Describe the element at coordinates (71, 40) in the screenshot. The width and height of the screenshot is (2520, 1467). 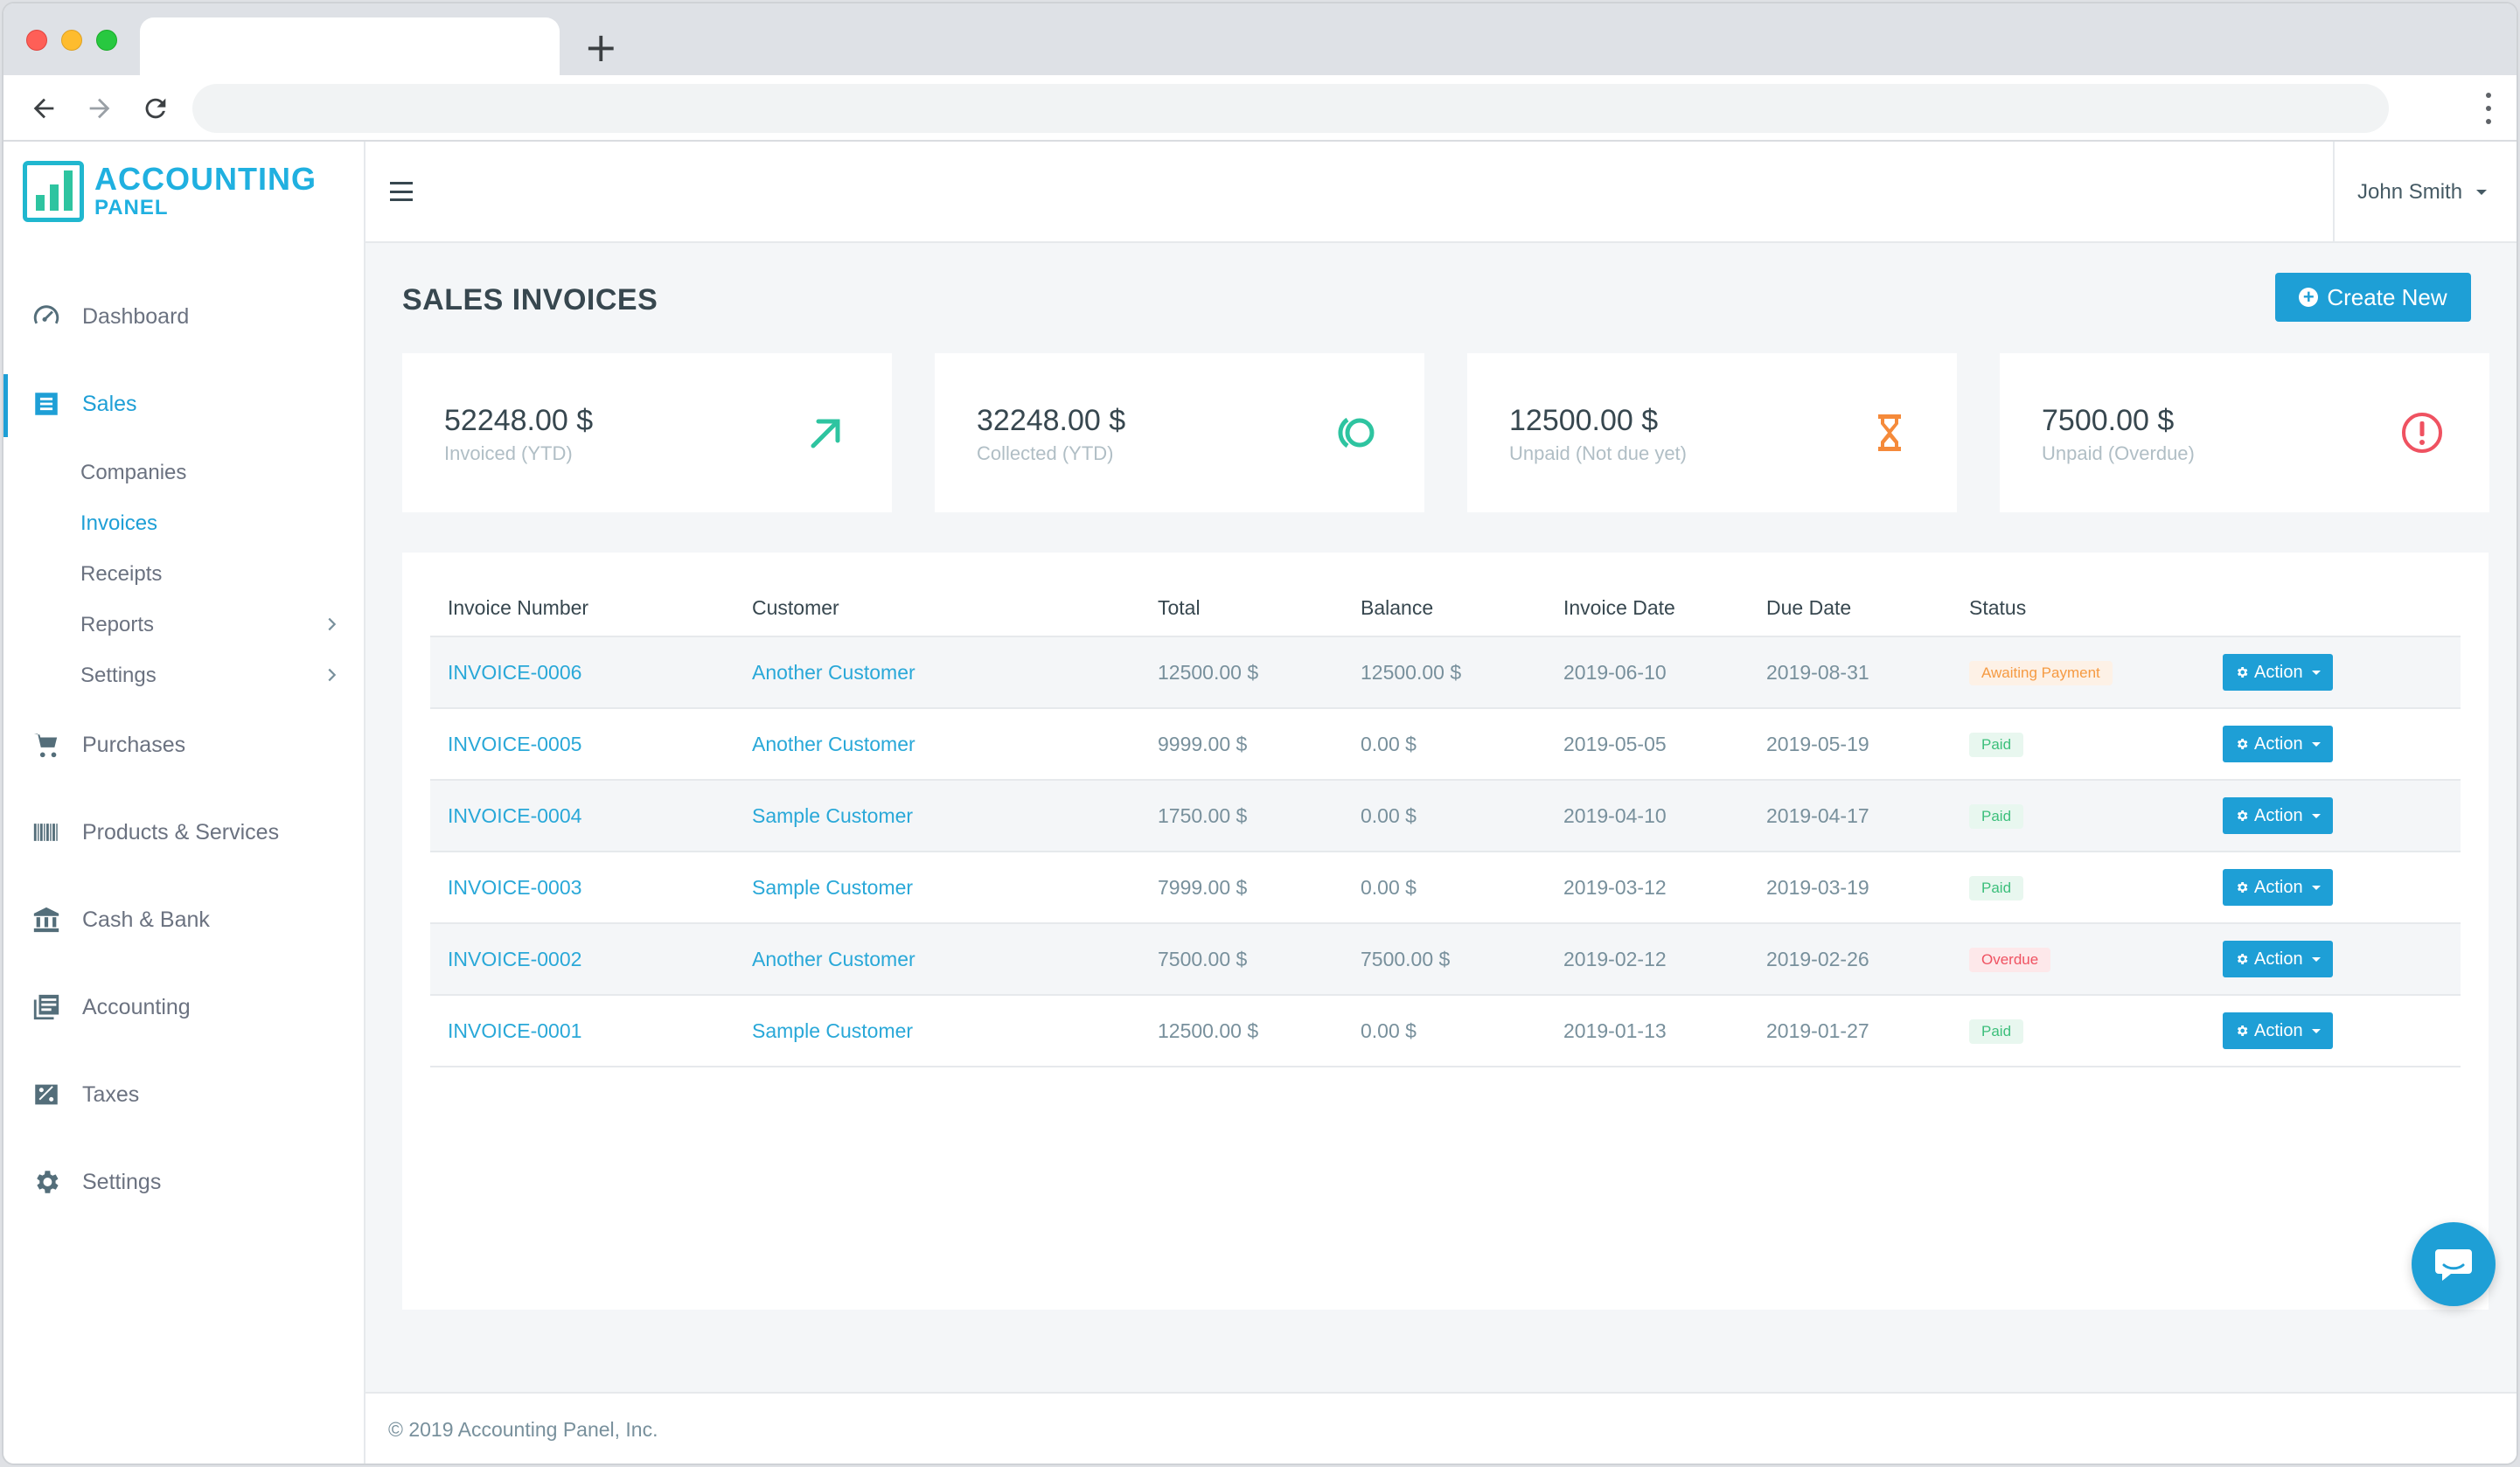
I see `minimize-window-button` at that location.